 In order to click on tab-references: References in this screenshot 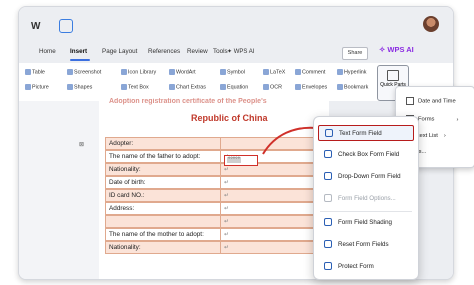, I will do `click(164, 51)`.